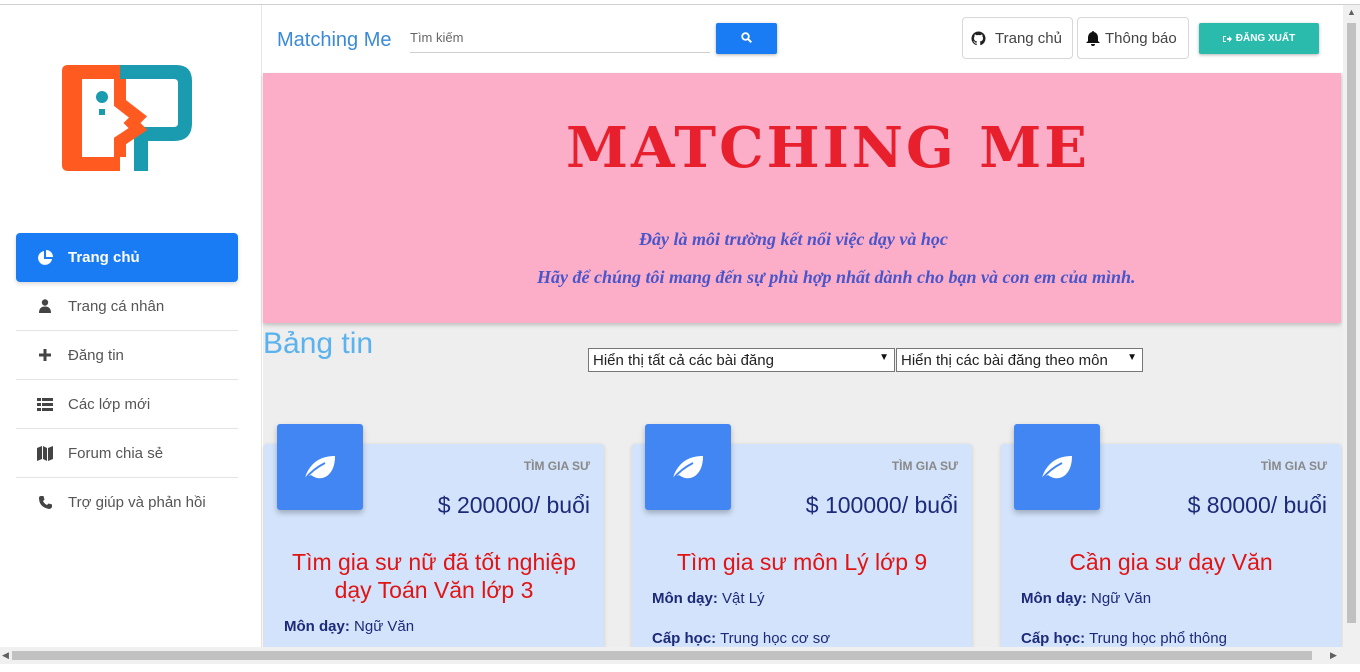 The height and width of the screenshot is (672, 1360). What do you see at coordinates (1351, 323) in the screenshot?
I see `vertical-scroll-thumb` at bounding box center [1351, 323].